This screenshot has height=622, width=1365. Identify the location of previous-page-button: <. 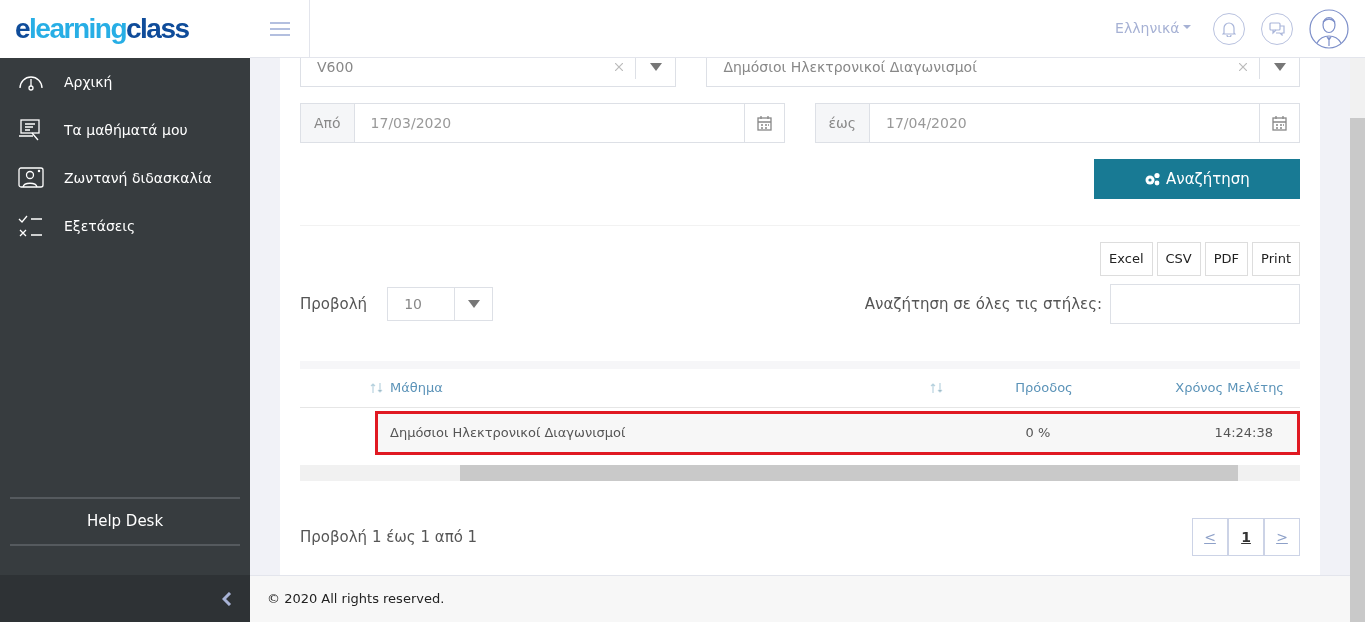
(1210, 537).